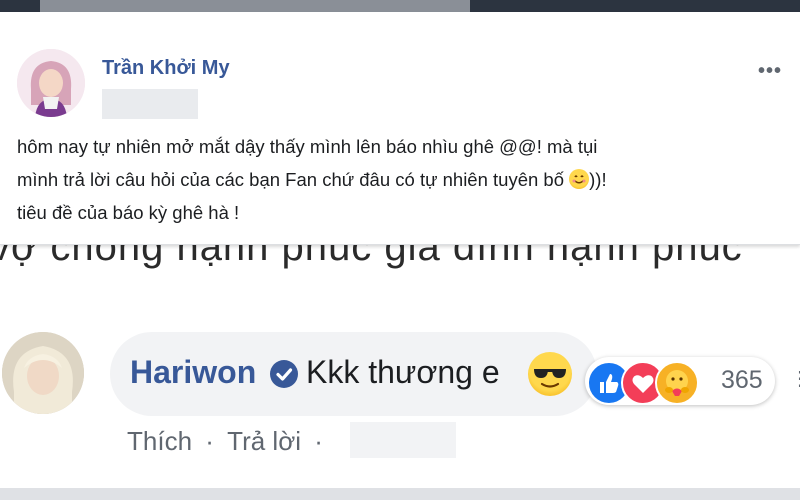  I want to click on commenter-avatar, so click(43, 373).